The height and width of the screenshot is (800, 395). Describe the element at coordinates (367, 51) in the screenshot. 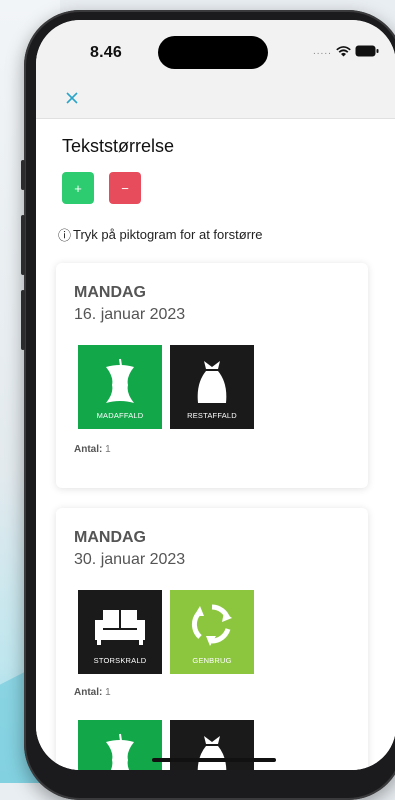

I see `battery-icon` at that location.